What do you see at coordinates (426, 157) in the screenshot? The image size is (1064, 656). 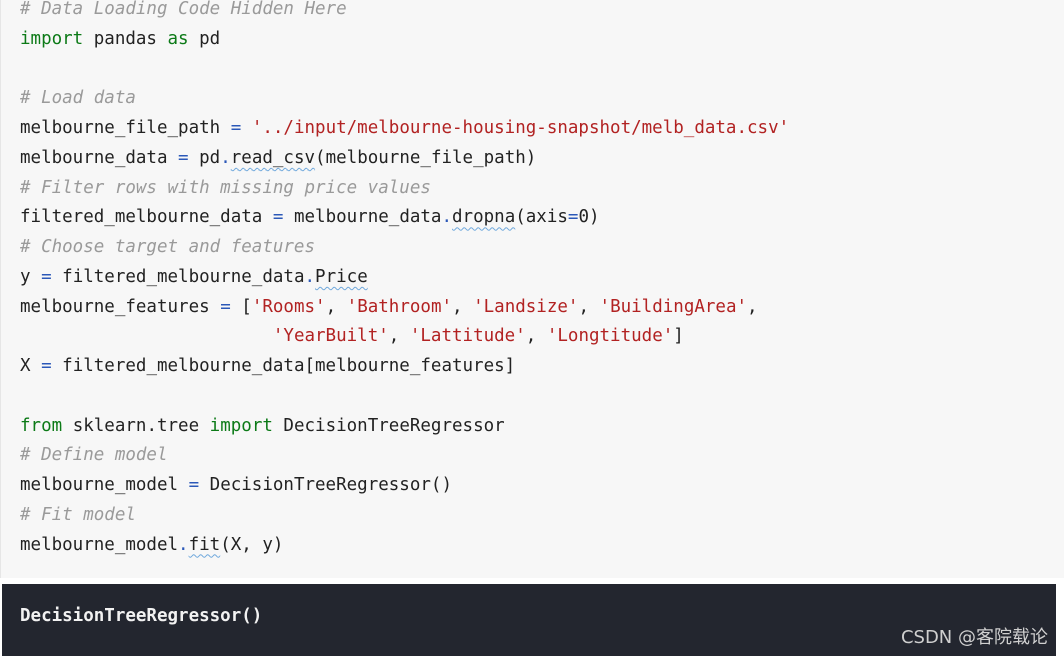 I see `code-token-plain: (melbourne_file_path)` at bounding box center [426, 157].